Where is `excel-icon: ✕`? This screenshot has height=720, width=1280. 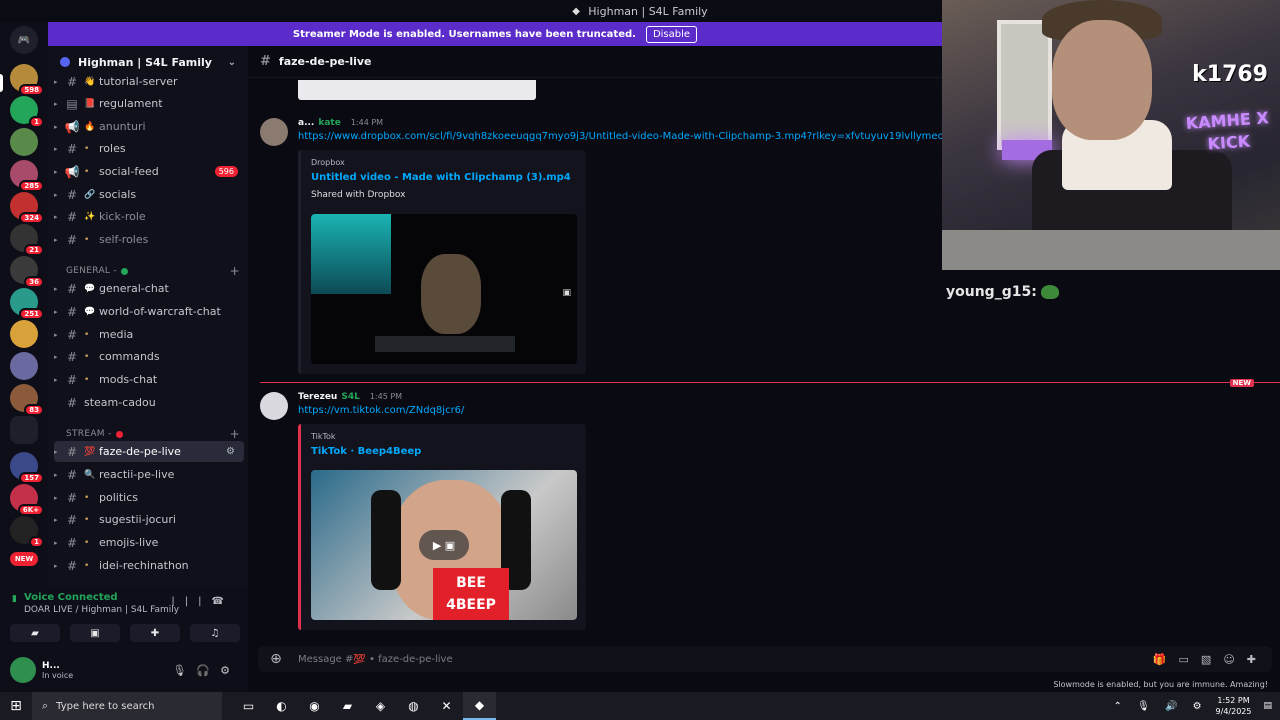 excel-icon: ✕ is located at coordinates (446, 706).